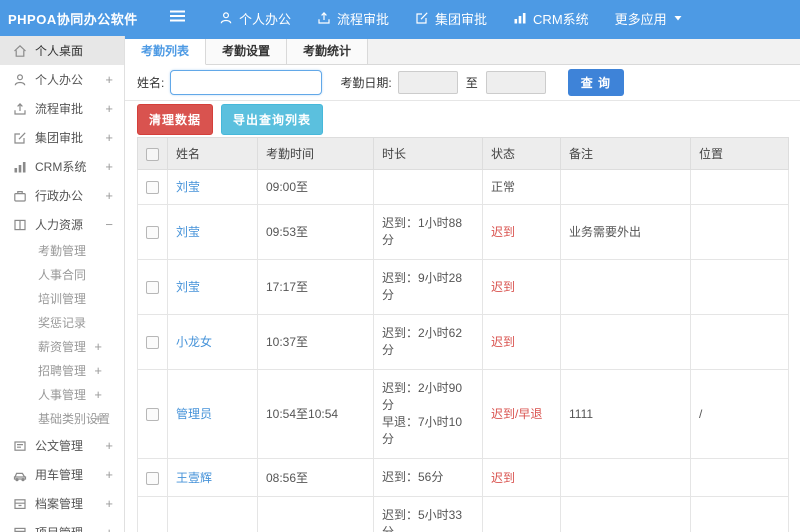  I want to click on sidebar-subitem-8: 基础类别设置 +, so click(62, 419).